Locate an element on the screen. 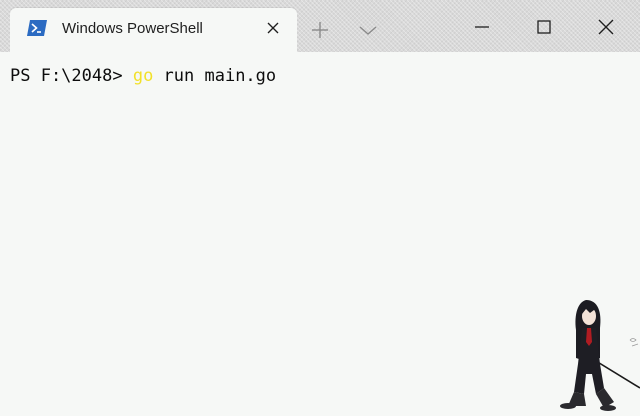  tab-title: Windows PowerShell is located at coordinates (132, 28).